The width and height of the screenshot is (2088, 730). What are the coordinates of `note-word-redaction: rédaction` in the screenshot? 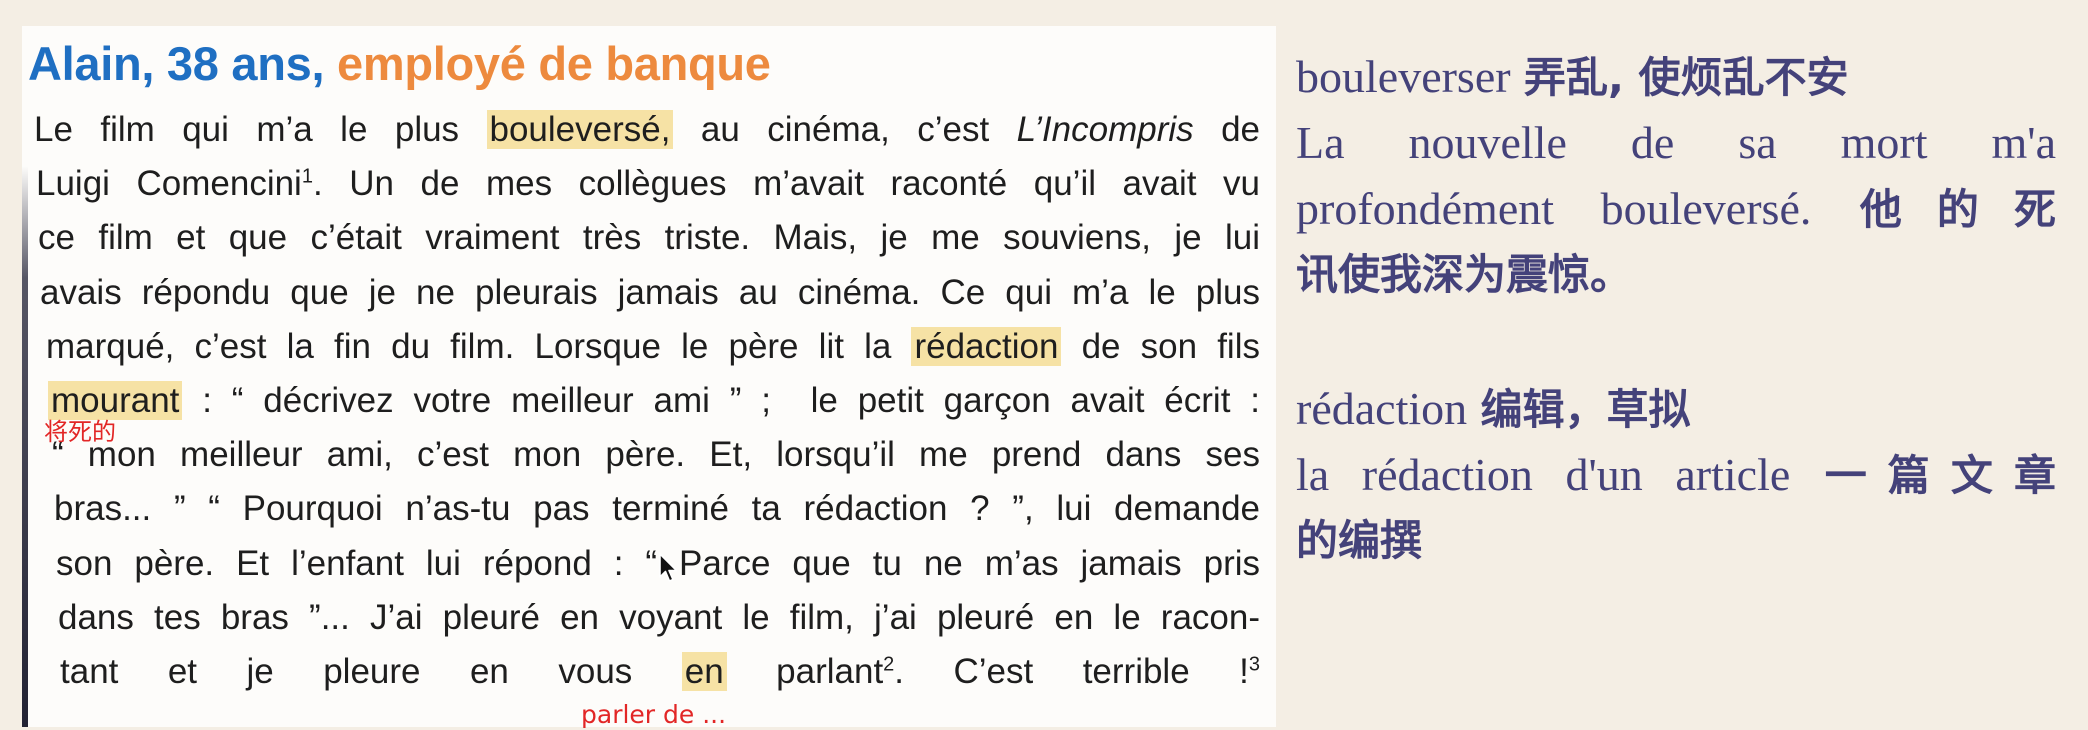 It's located at (1382, 408).